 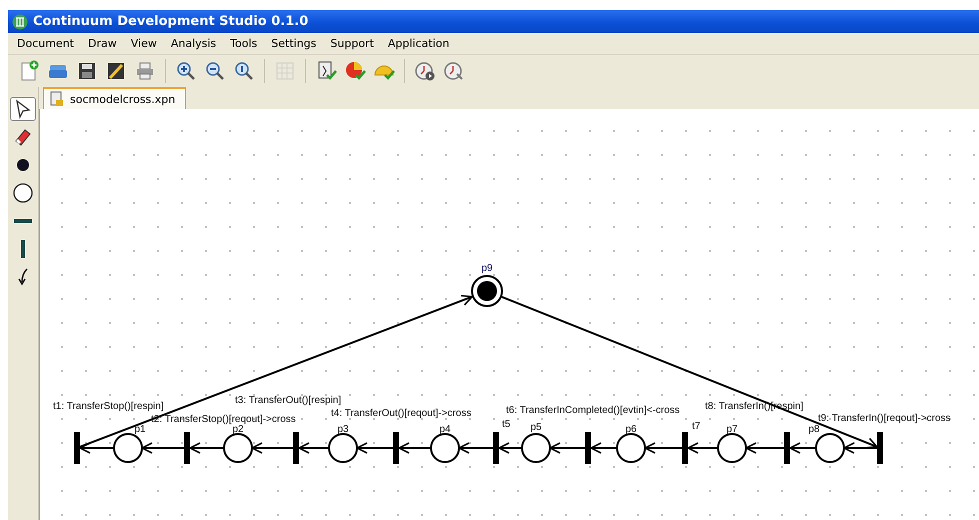 What do you see at coordinates (45, 43) in the screenshot?
I see `menu-item: Document` at bounding box center [45, 43].